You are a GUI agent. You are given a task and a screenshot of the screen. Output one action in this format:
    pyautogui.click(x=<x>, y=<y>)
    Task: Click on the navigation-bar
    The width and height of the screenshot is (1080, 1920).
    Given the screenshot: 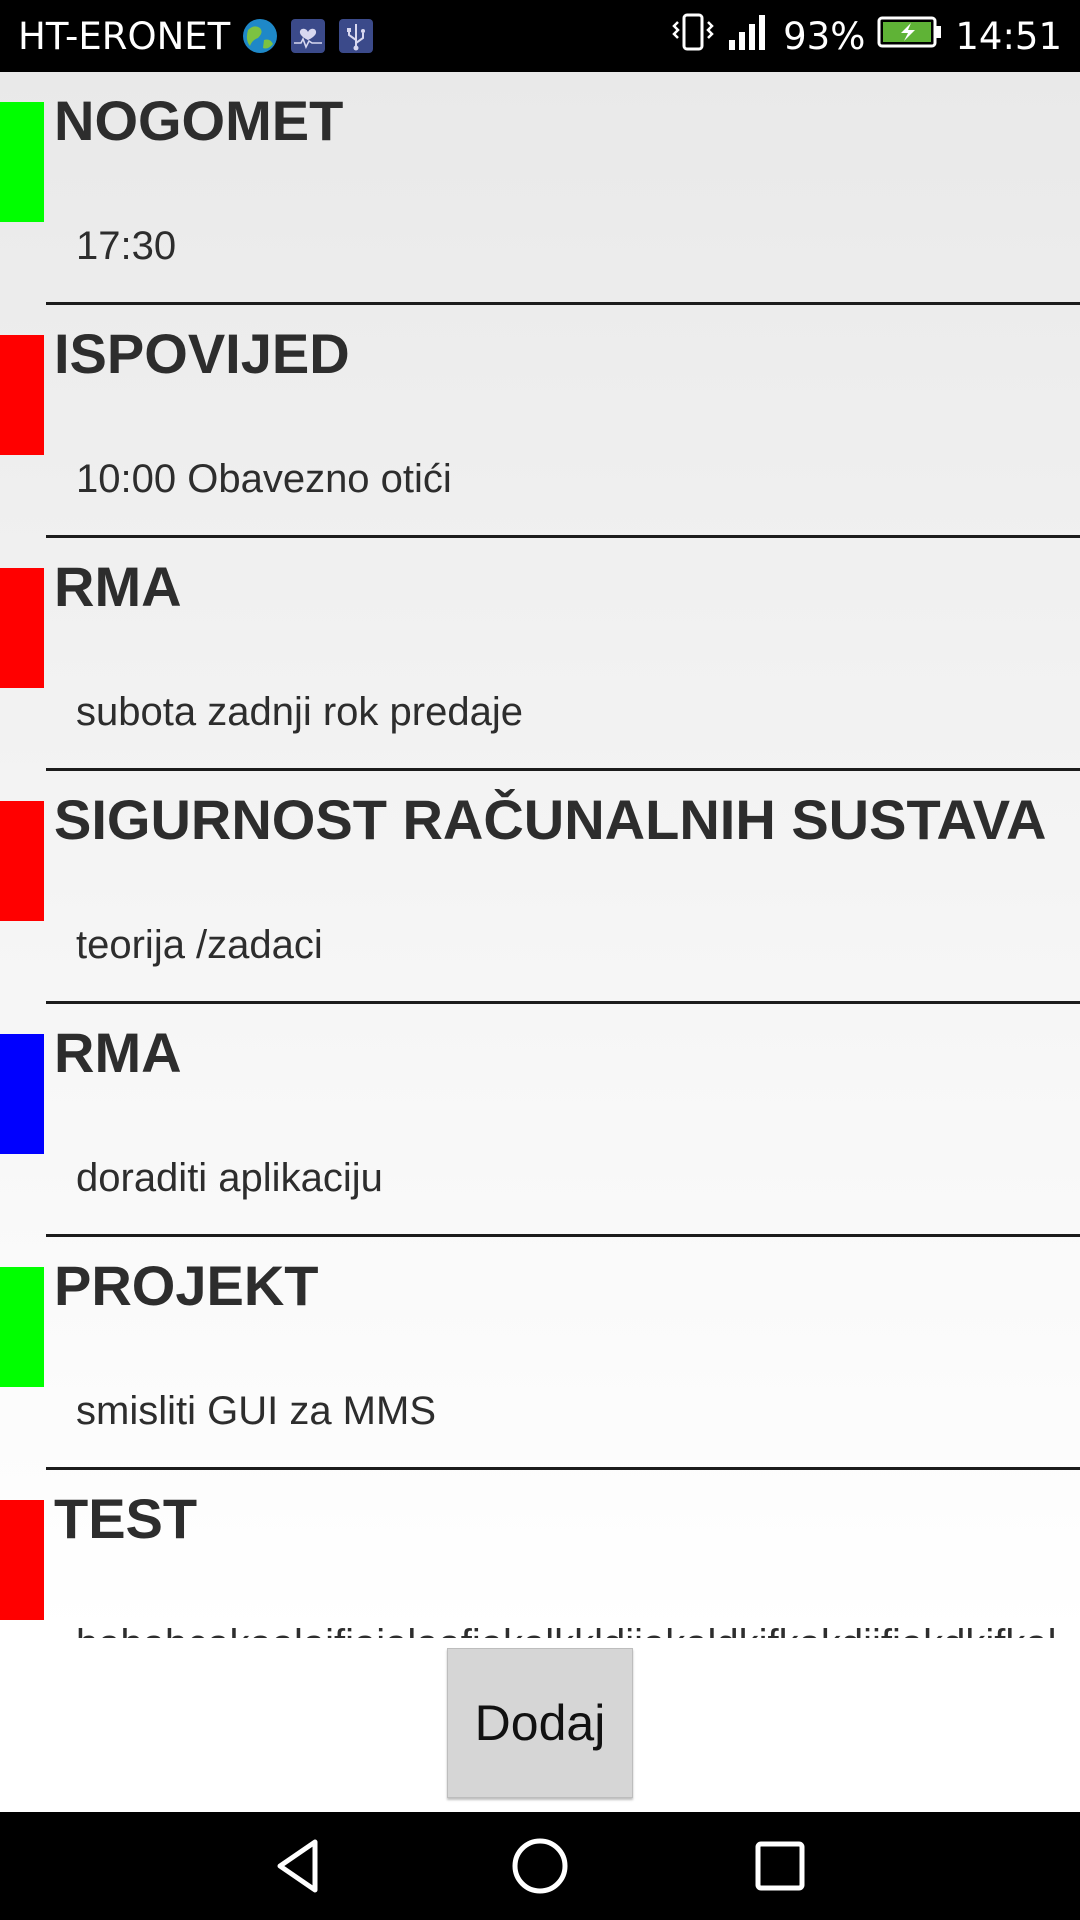 What is the action you would take?
    pyautogui.click(x=540, y=1866)
    